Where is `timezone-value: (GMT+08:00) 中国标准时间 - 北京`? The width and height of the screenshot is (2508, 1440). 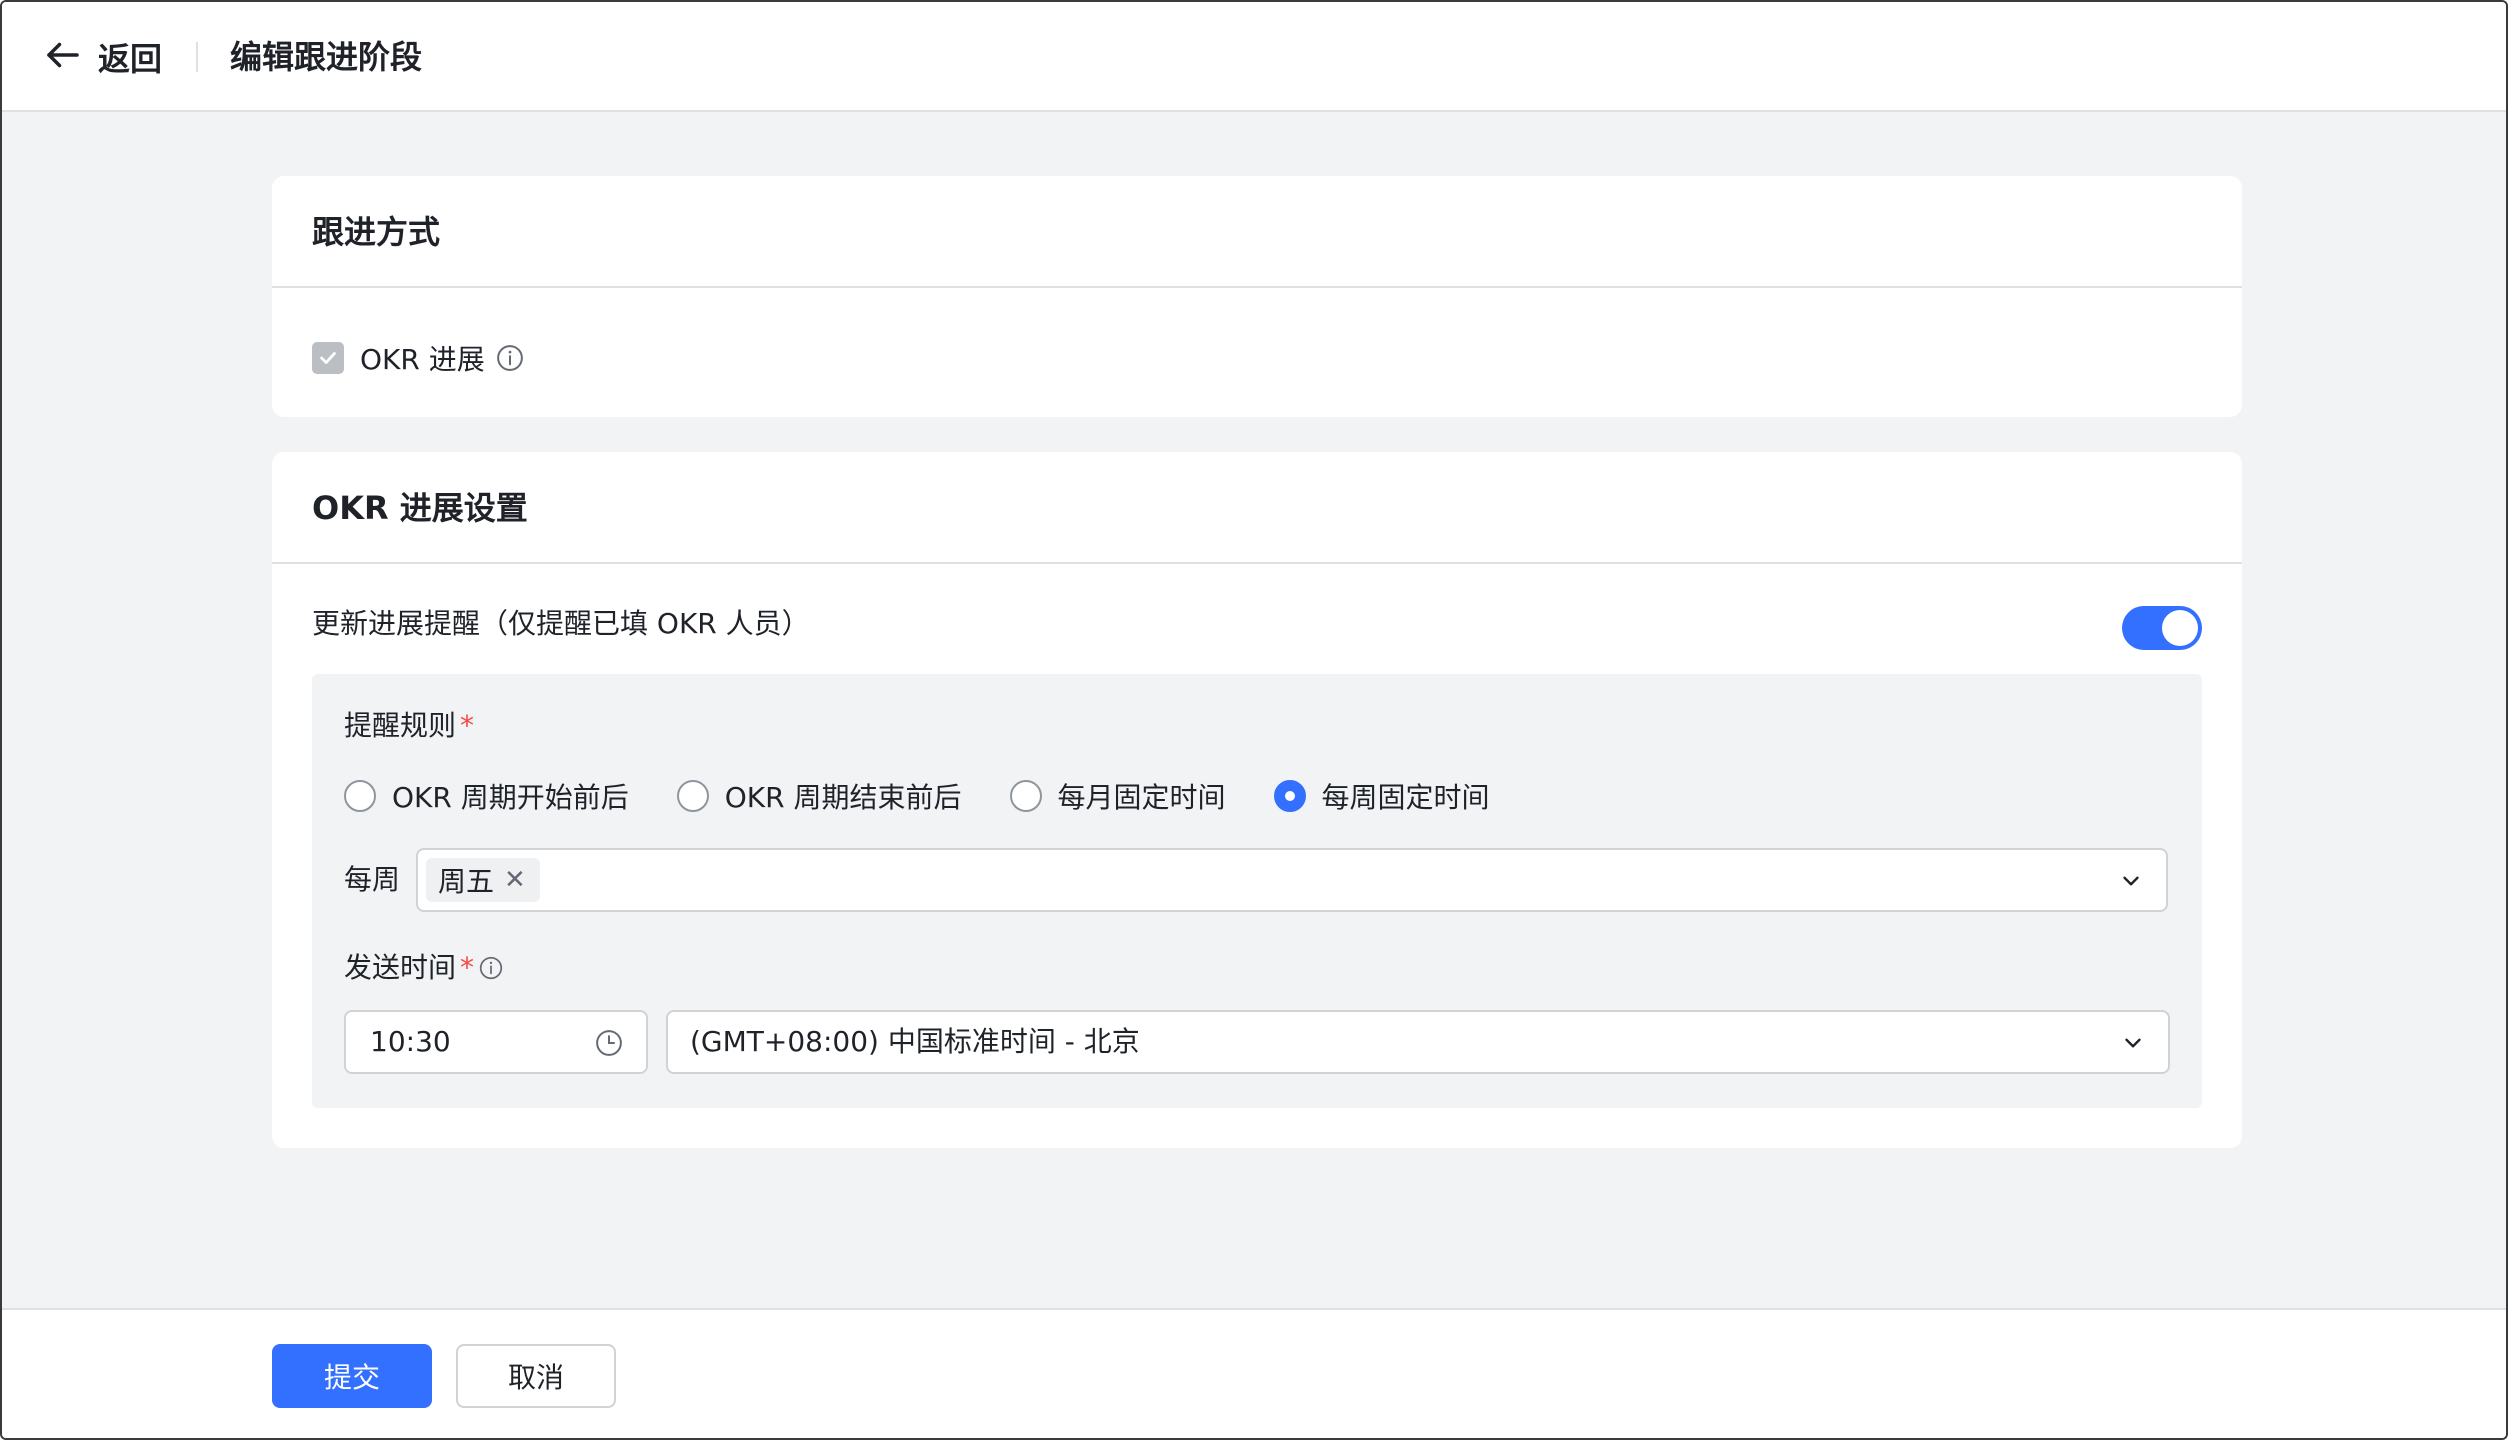 timezone-value: (GMT+08:00) 中国标准时间 - 北京 is located at coordinates (915, 1041).